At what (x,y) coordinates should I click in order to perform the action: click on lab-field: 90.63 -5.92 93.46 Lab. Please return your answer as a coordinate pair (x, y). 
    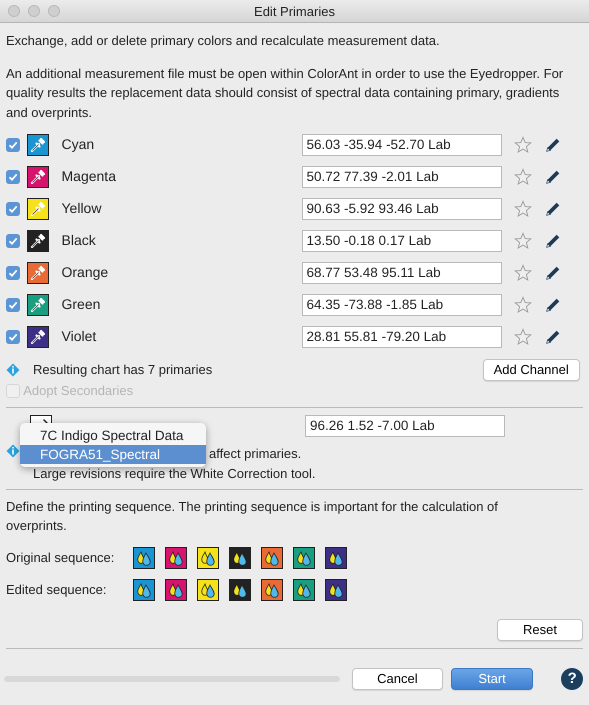
    Looking at the image, I should click on (402, 209).